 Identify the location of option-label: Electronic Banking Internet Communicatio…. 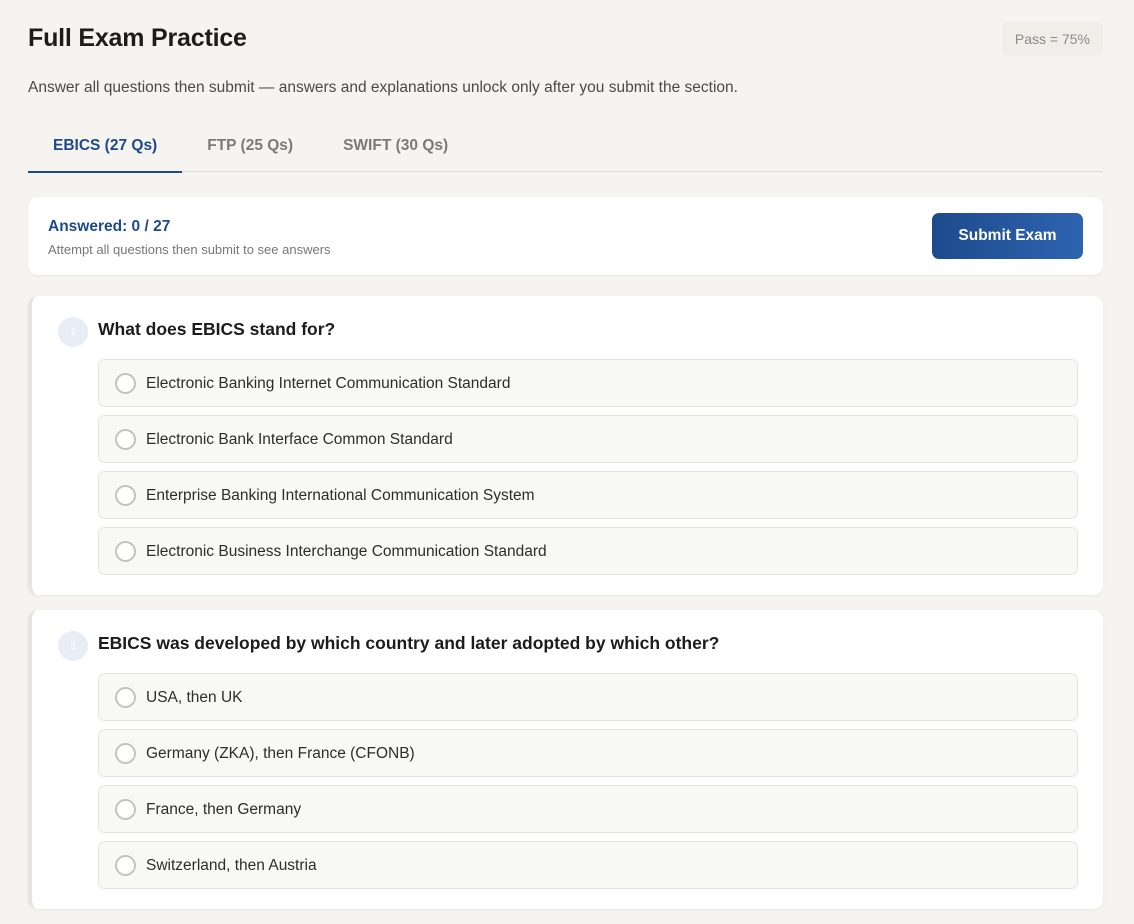
(328, 383).